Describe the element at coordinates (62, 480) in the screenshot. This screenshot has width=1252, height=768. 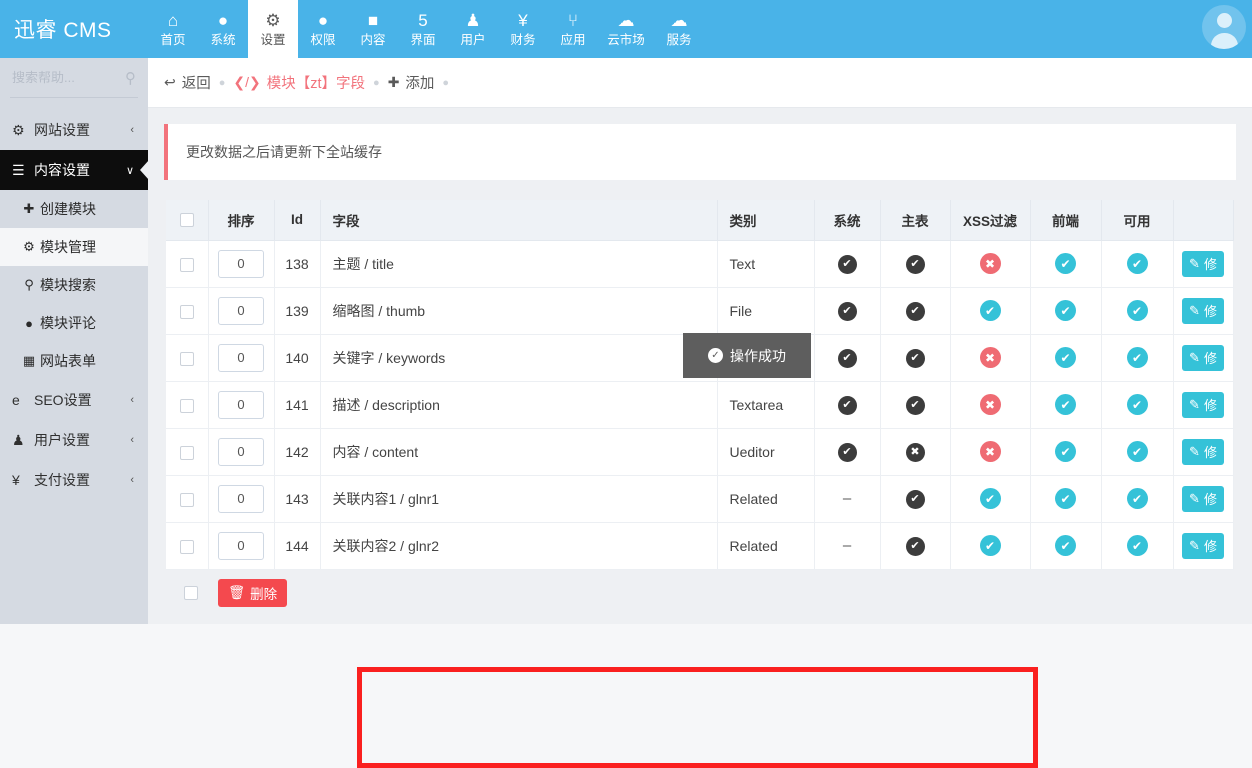
I see `sidebar-item-label: 支付设置` at that location.